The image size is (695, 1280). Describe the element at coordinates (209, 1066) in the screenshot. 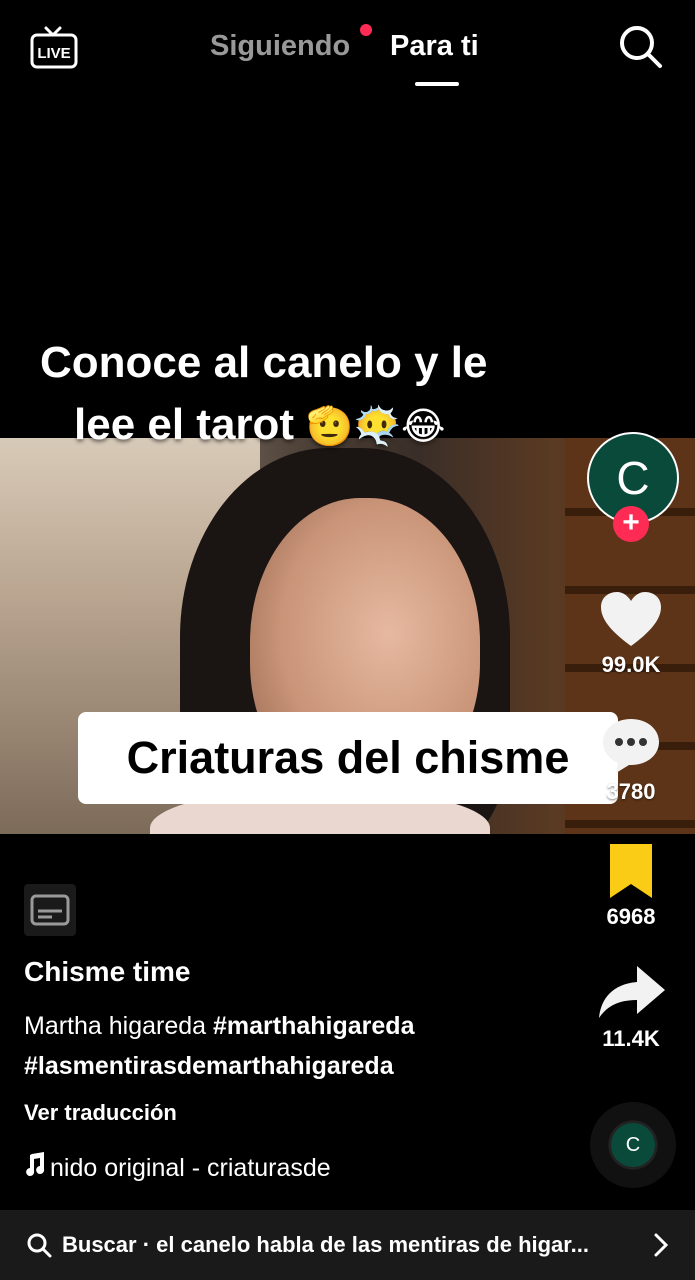

I see `hashtag-link: #lasmentirasdemarthahigareda` at that location.